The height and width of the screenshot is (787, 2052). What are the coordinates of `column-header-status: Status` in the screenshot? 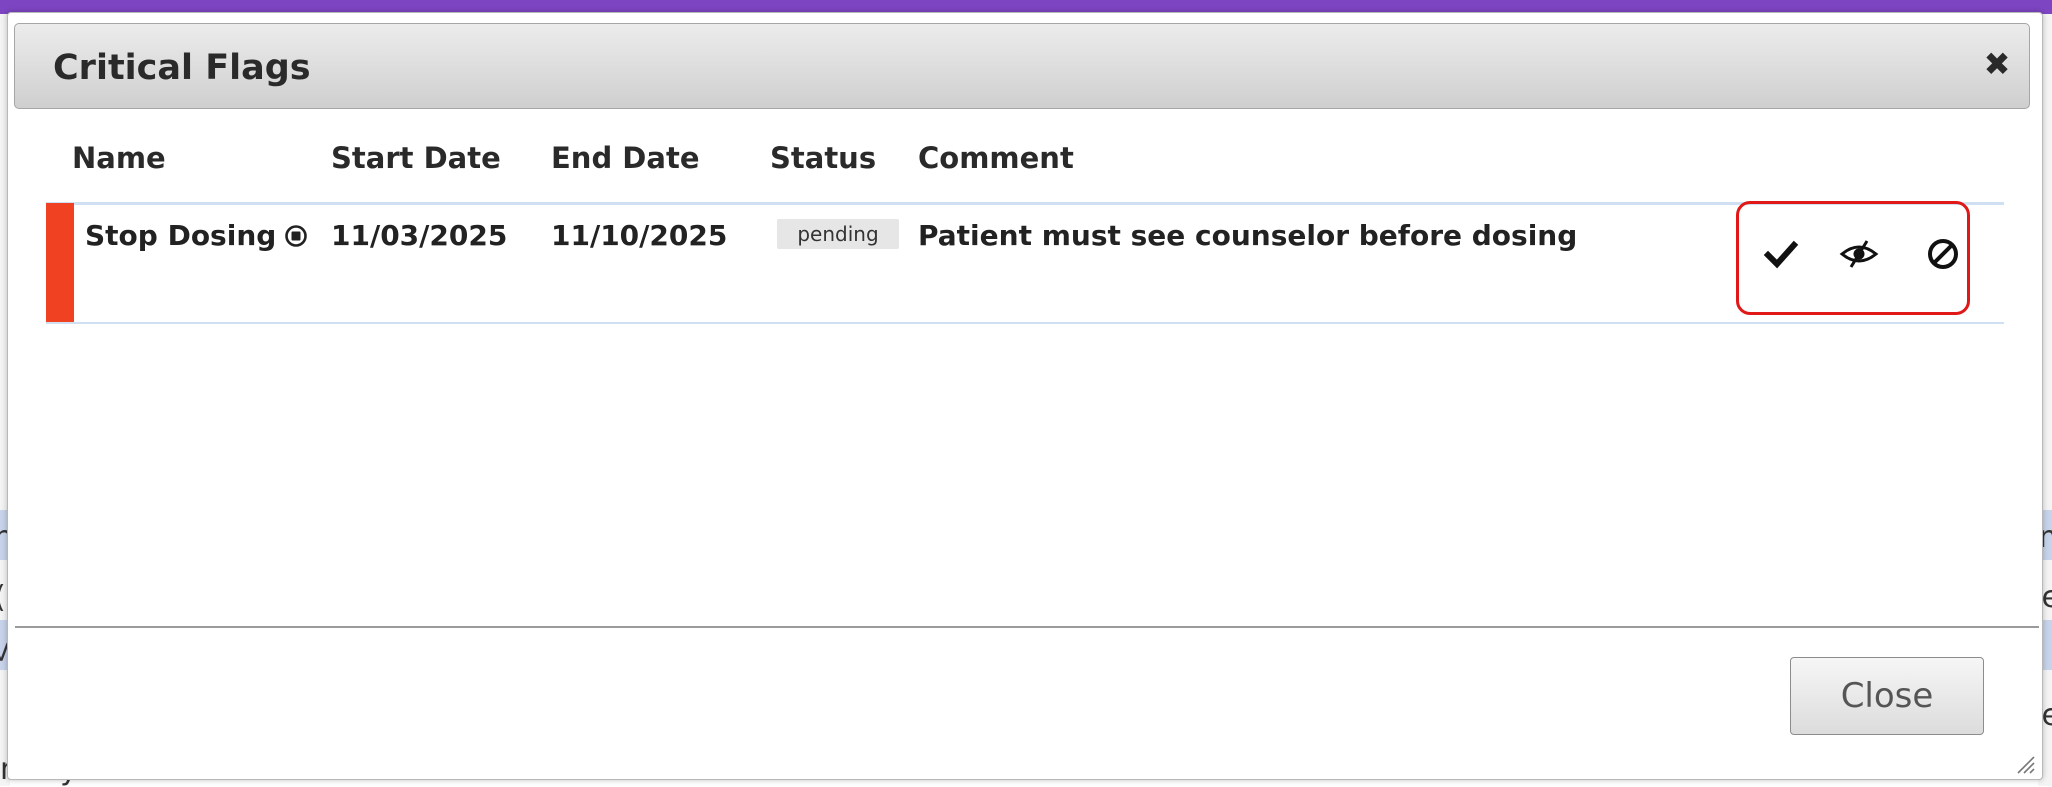 It's located at (823, 158).